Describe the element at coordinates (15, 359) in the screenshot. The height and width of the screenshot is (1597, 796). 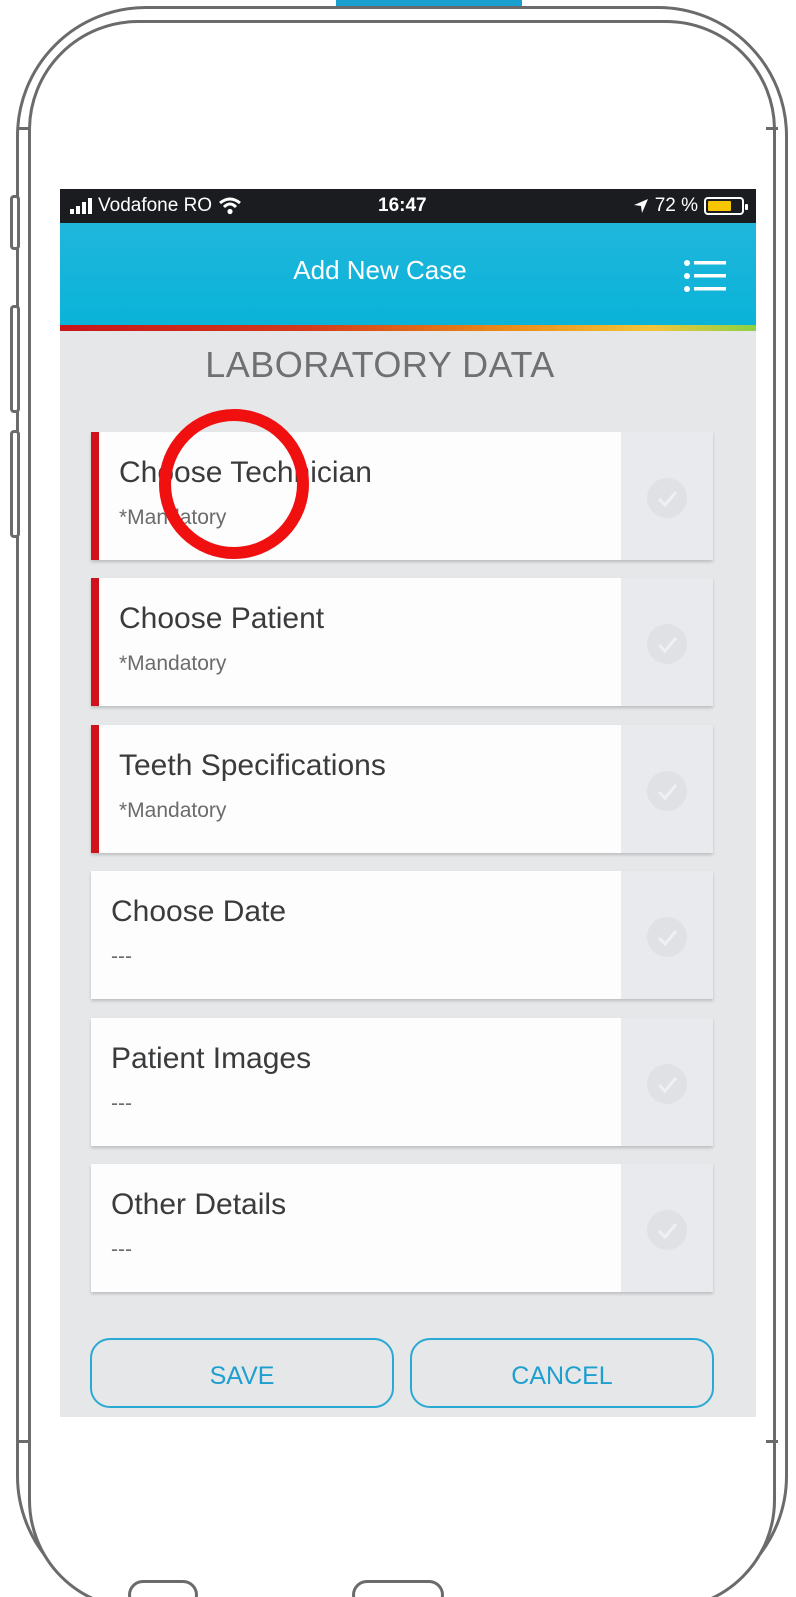
I see `volume-up-button` at that location.